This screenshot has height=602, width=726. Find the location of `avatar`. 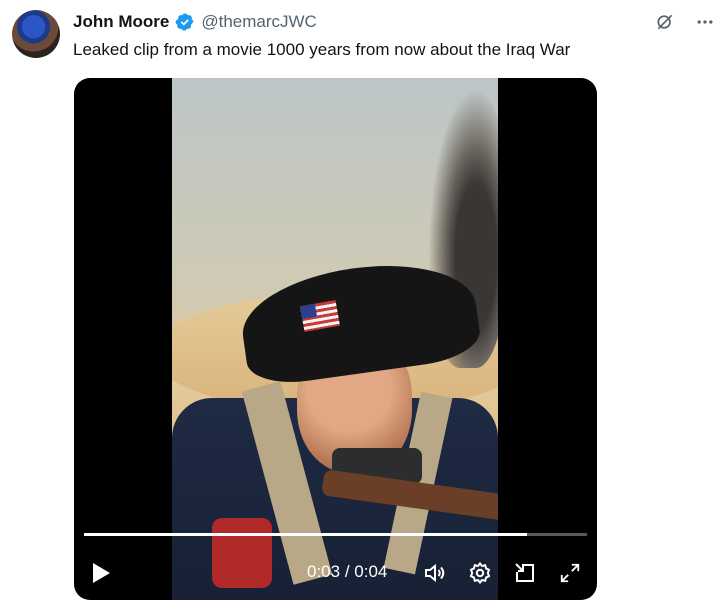

avatar is located at coordinates (36, 34).